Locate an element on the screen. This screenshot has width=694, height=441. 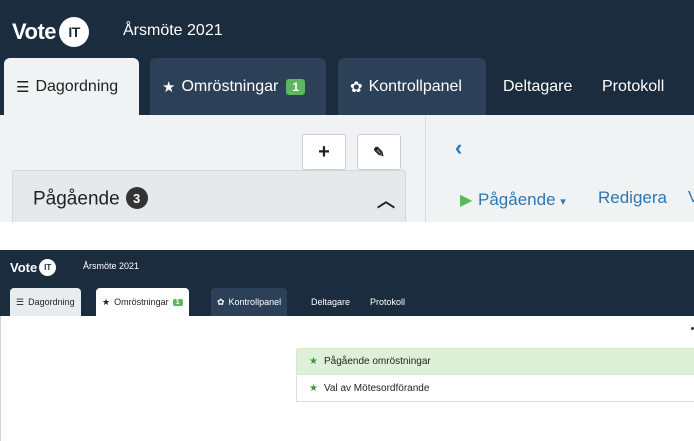
caret-up-icon: ︿ is located at coordinates (386, 200).